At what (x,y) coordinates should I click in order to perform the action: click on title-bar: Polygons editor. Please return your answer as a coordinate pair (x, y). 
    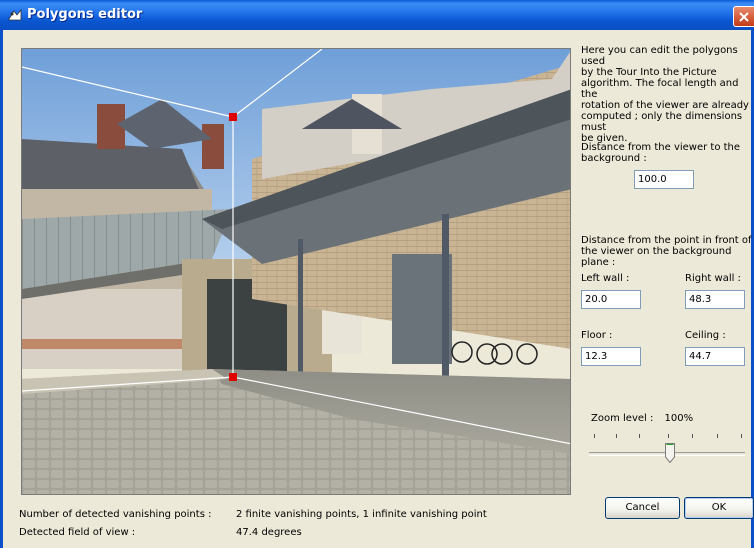
    Looking at the image, I should click on (377, 15).